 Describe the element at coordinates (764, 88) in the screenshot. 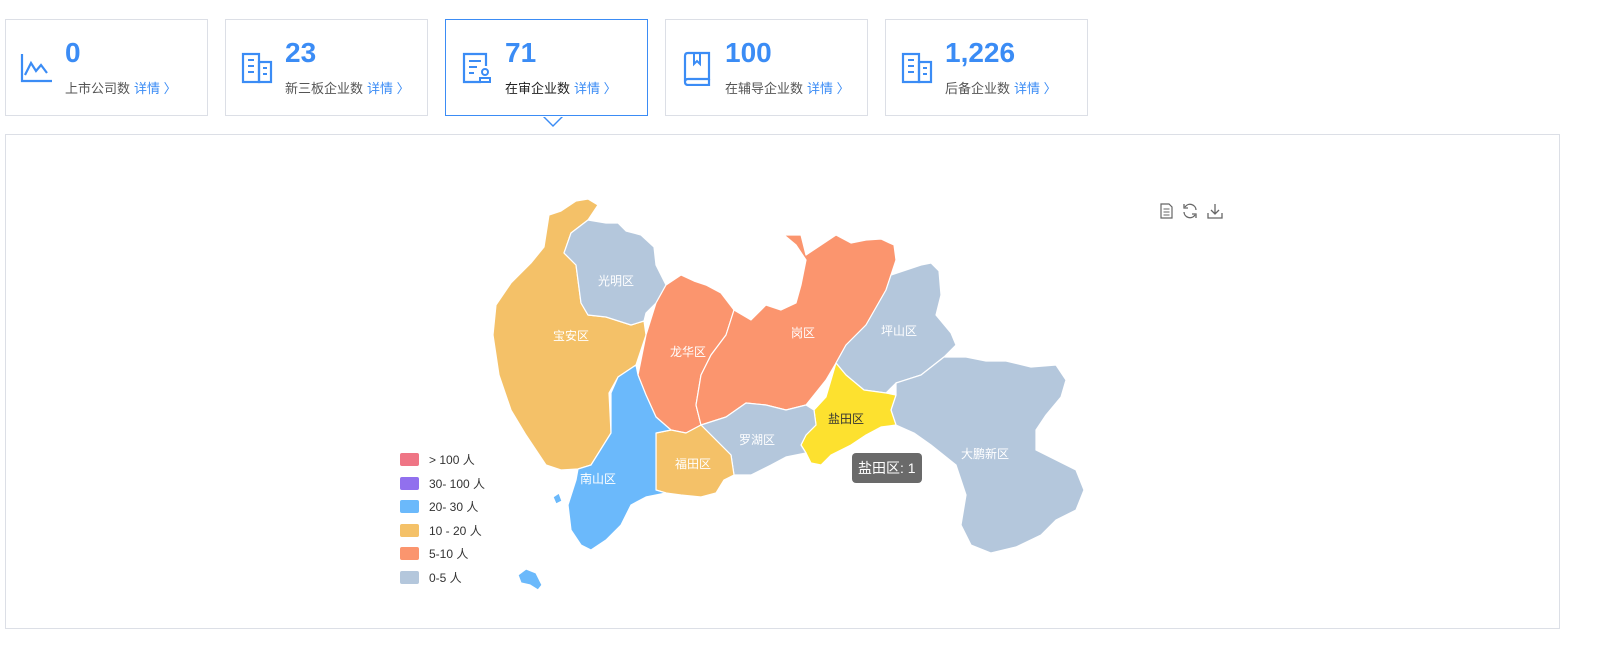

I see `stat-label: 在辅导企业数` at that location.